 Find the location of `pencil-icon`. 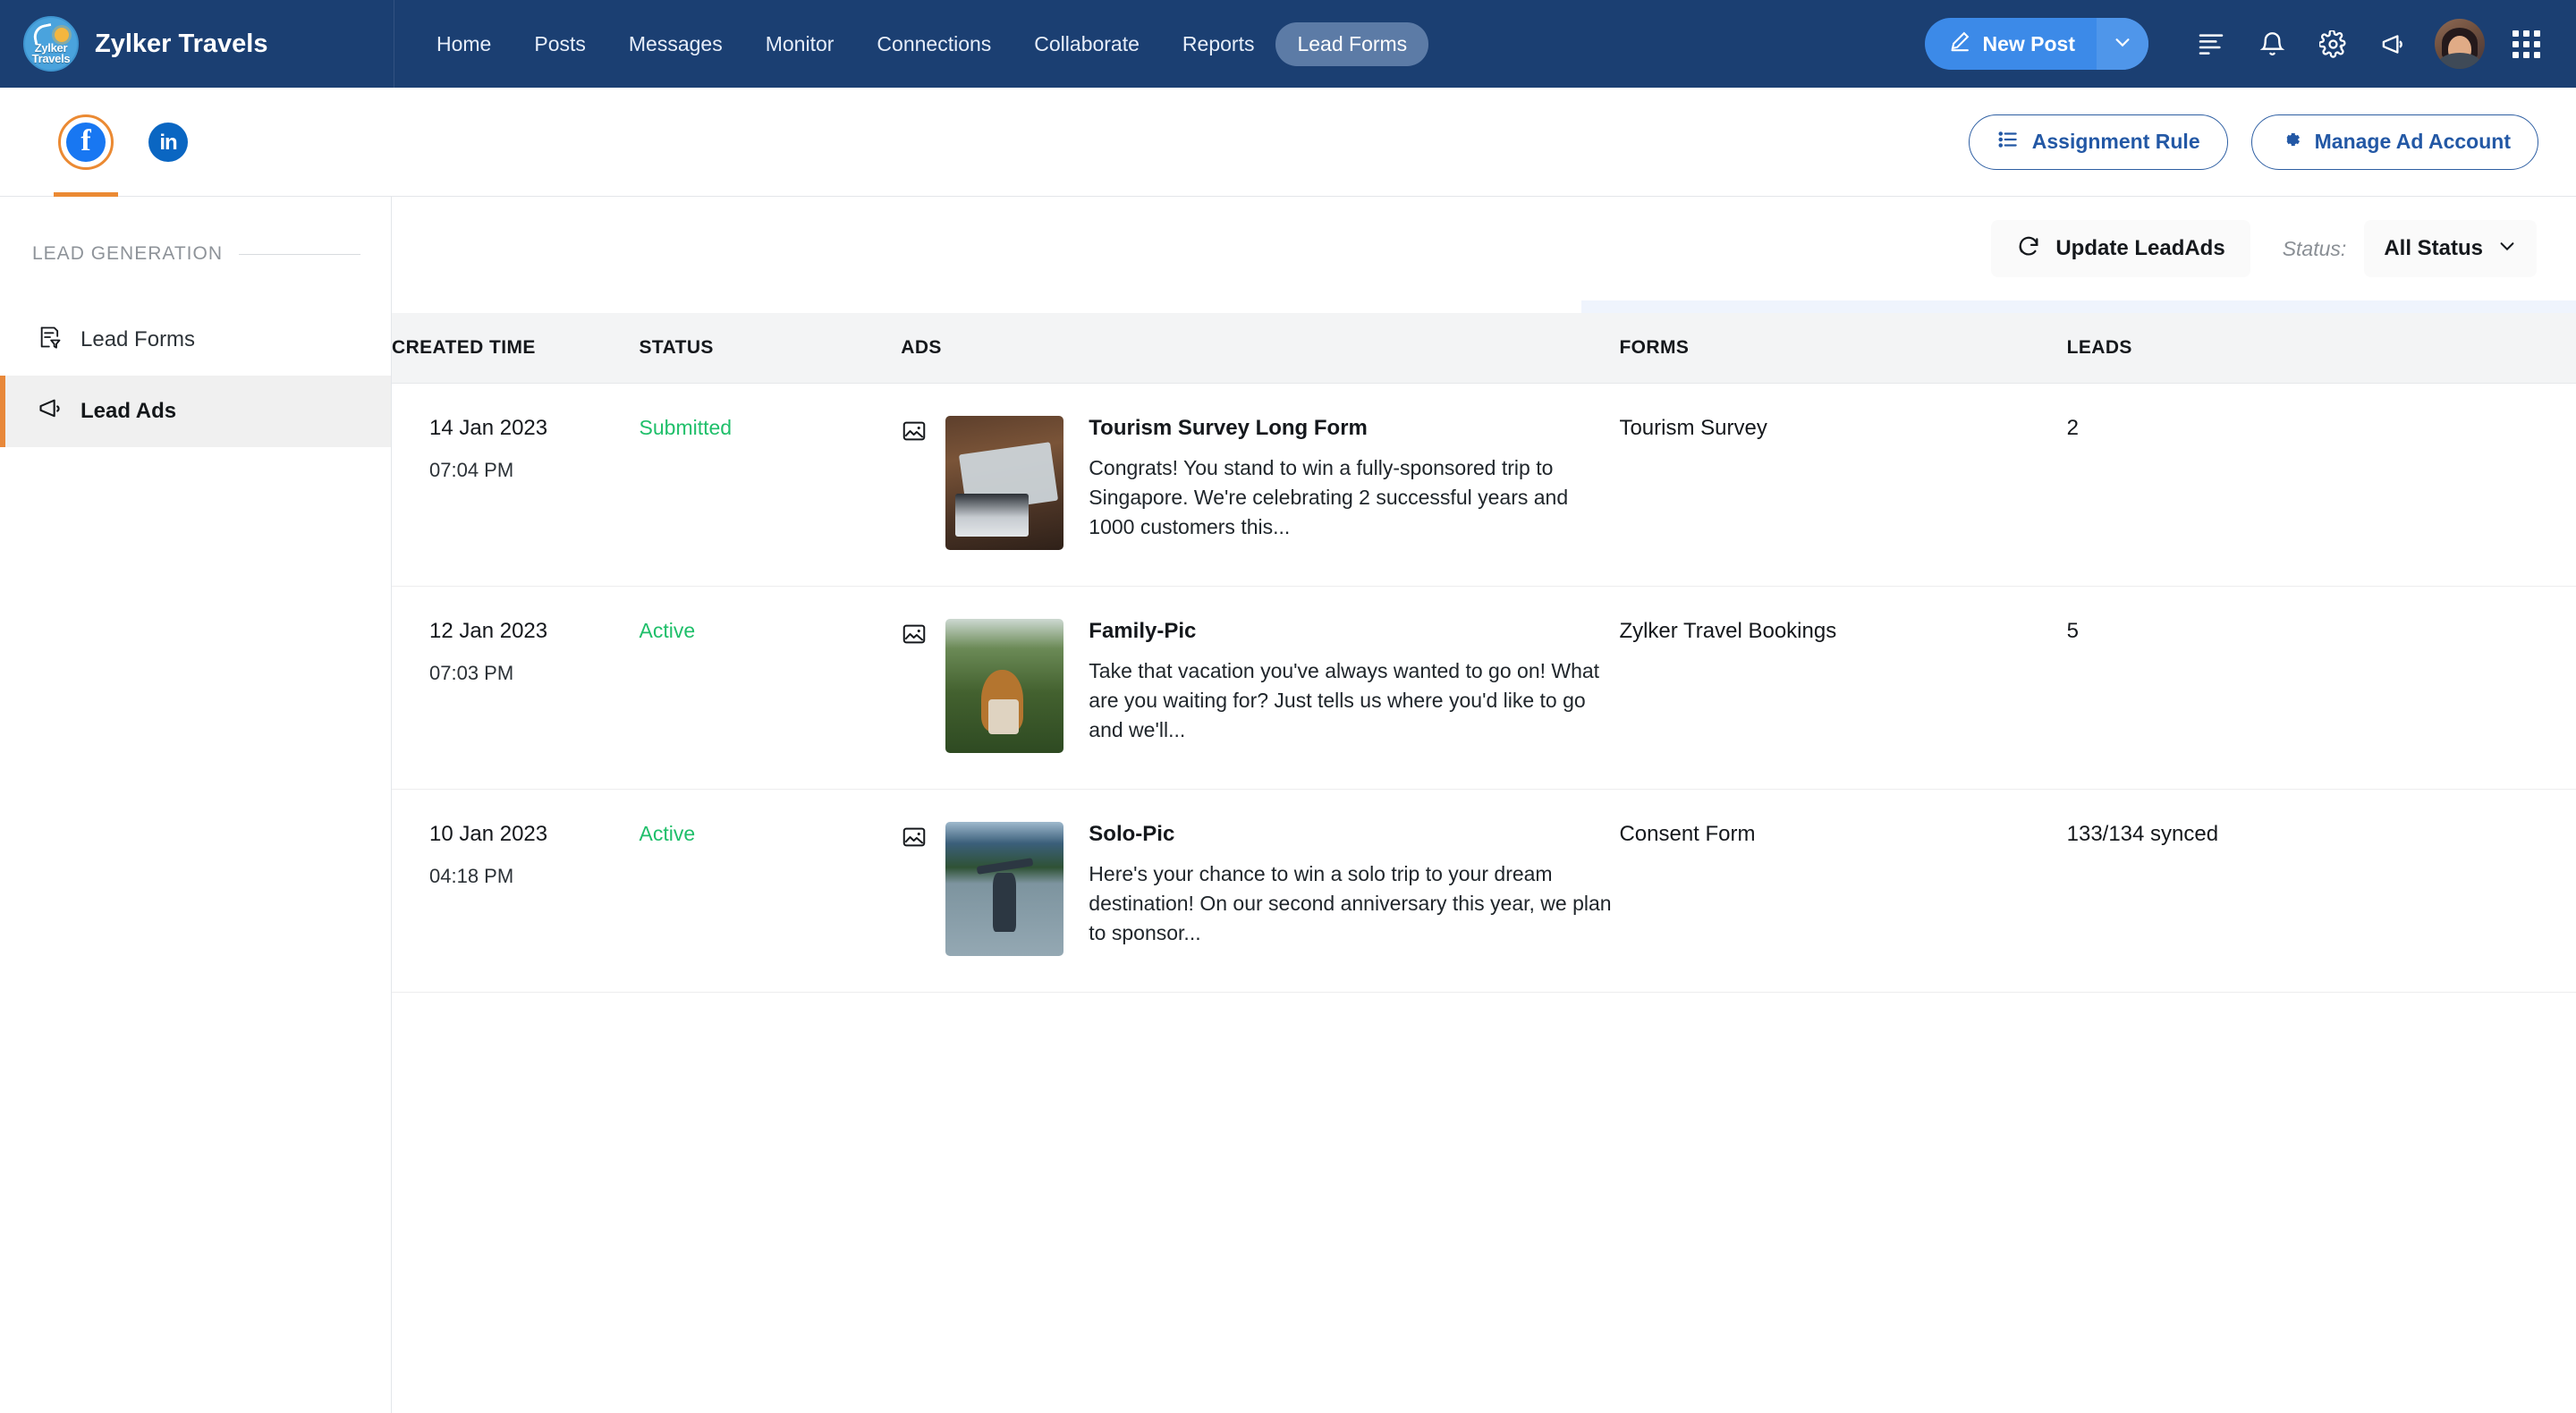

pencil-icon is located at coordinates (1959, 44).